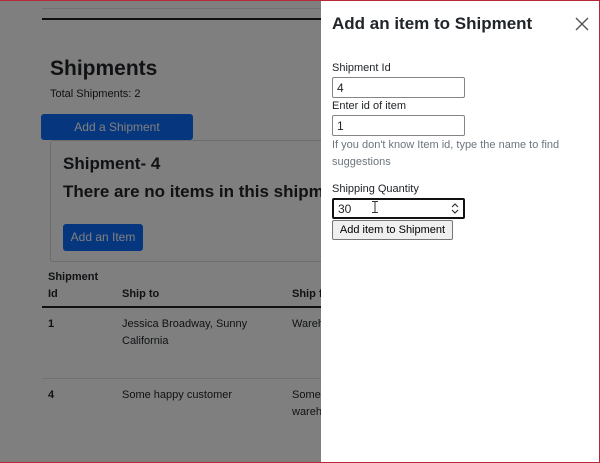  I want to click on shipping-quantity-label: Shipping Quantity, so click(375, 189).